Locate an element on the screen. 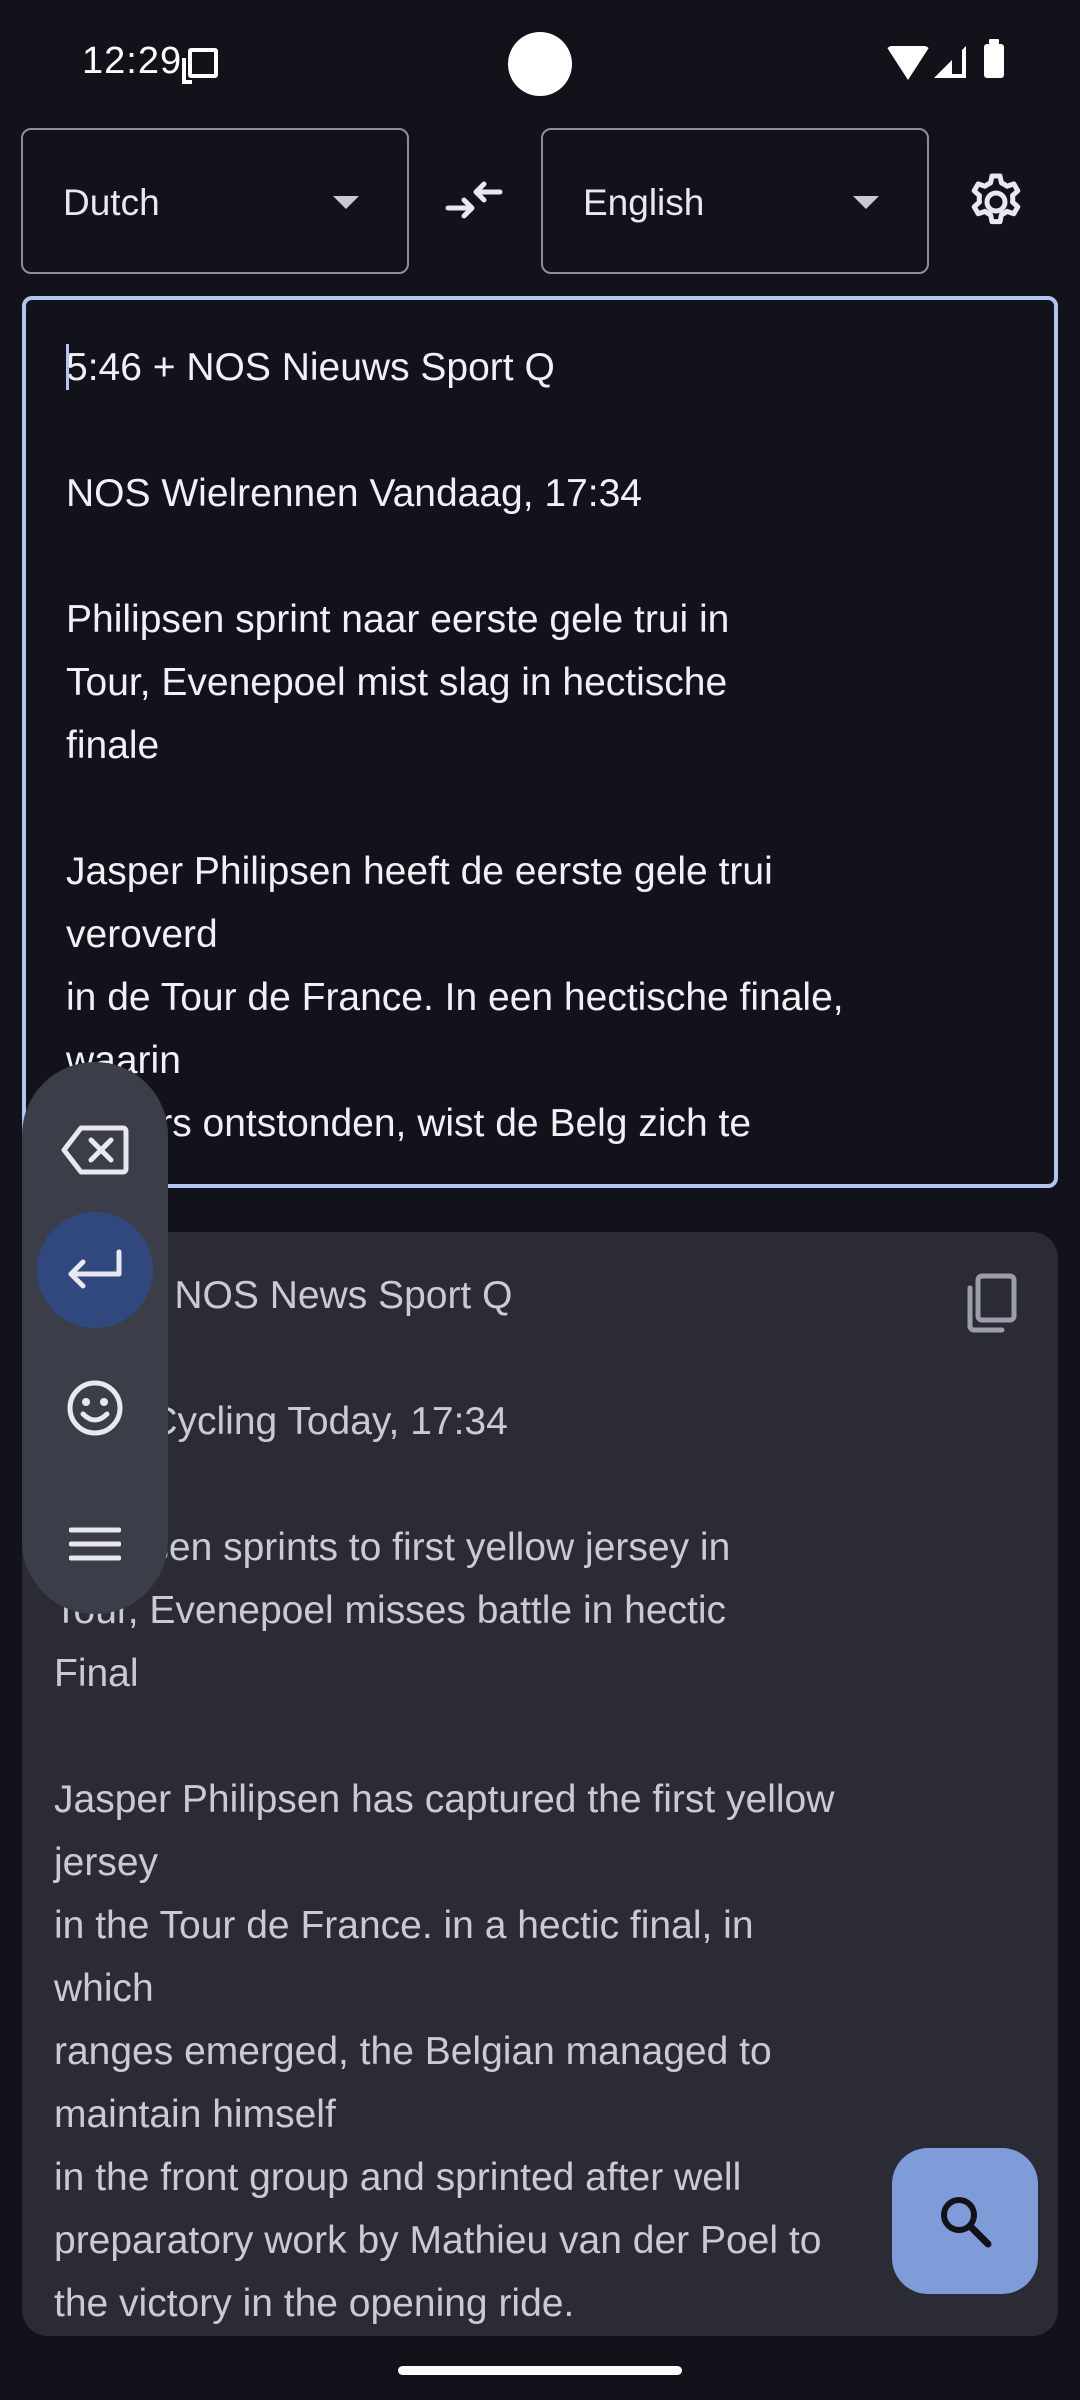 This screenshot has height=2400, width=1080. status-bar: 12:29 is located at coordinates (540, 63).